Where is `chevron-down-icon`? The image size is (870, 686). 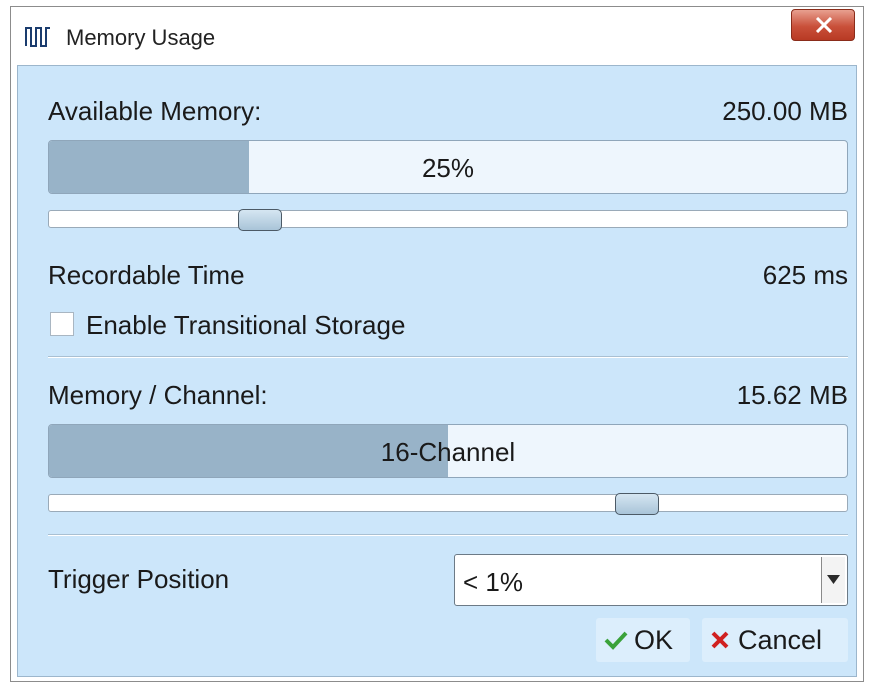 chevron-down-icon is located at coordinates (833, 579).